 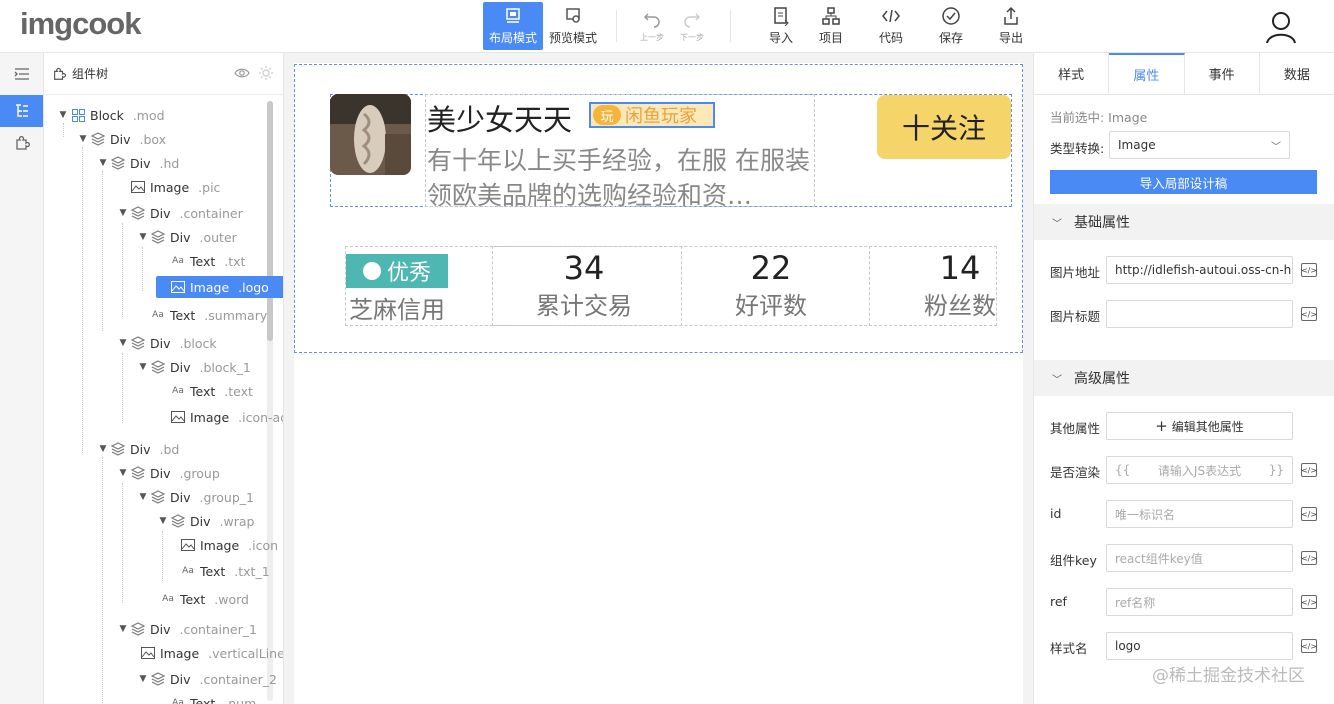 What do you see at coordinates (1069, 648) in the screenshot?
I see `classname-label: 样式名` at bounding box center [1069, 648].